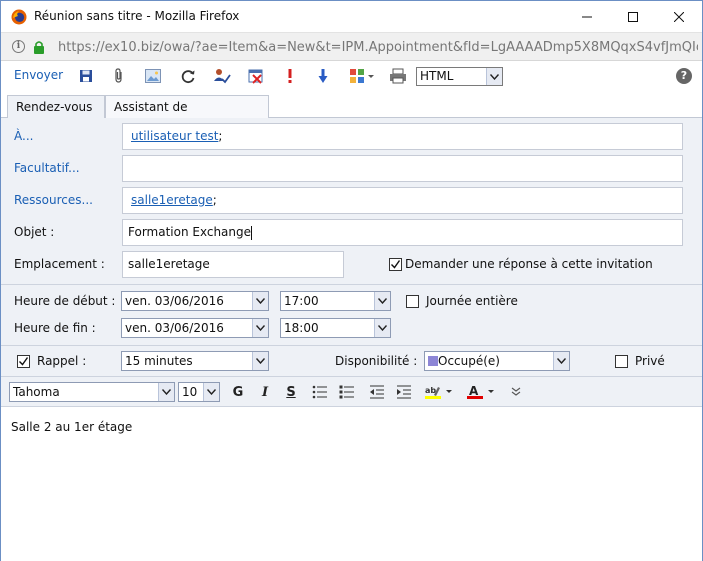 The width and height of the screenshot is (703, 561). What do you see at coordinates (376, 361) in the screenshot?
I see `availability-label: Disponibilité :` at bounding box center [376, 361].